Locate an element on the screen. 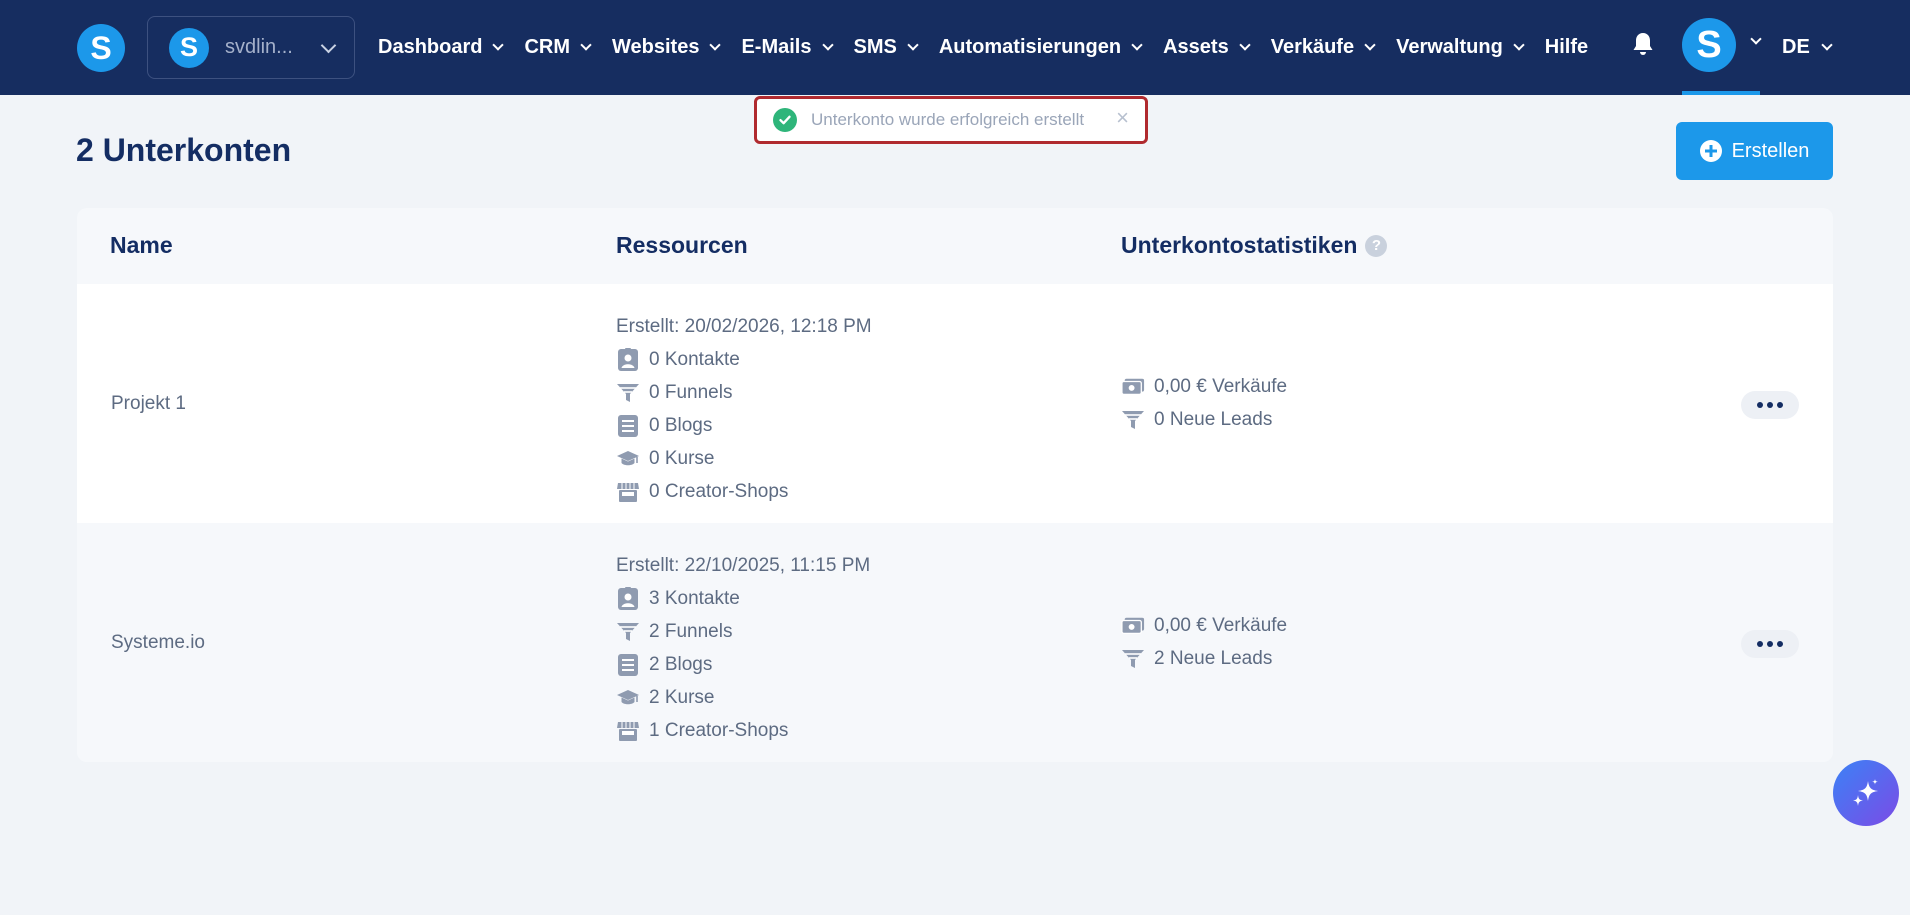 This screenshot has width=1910, height=915. nav-label: SMS is located at coordinates (875, 47).